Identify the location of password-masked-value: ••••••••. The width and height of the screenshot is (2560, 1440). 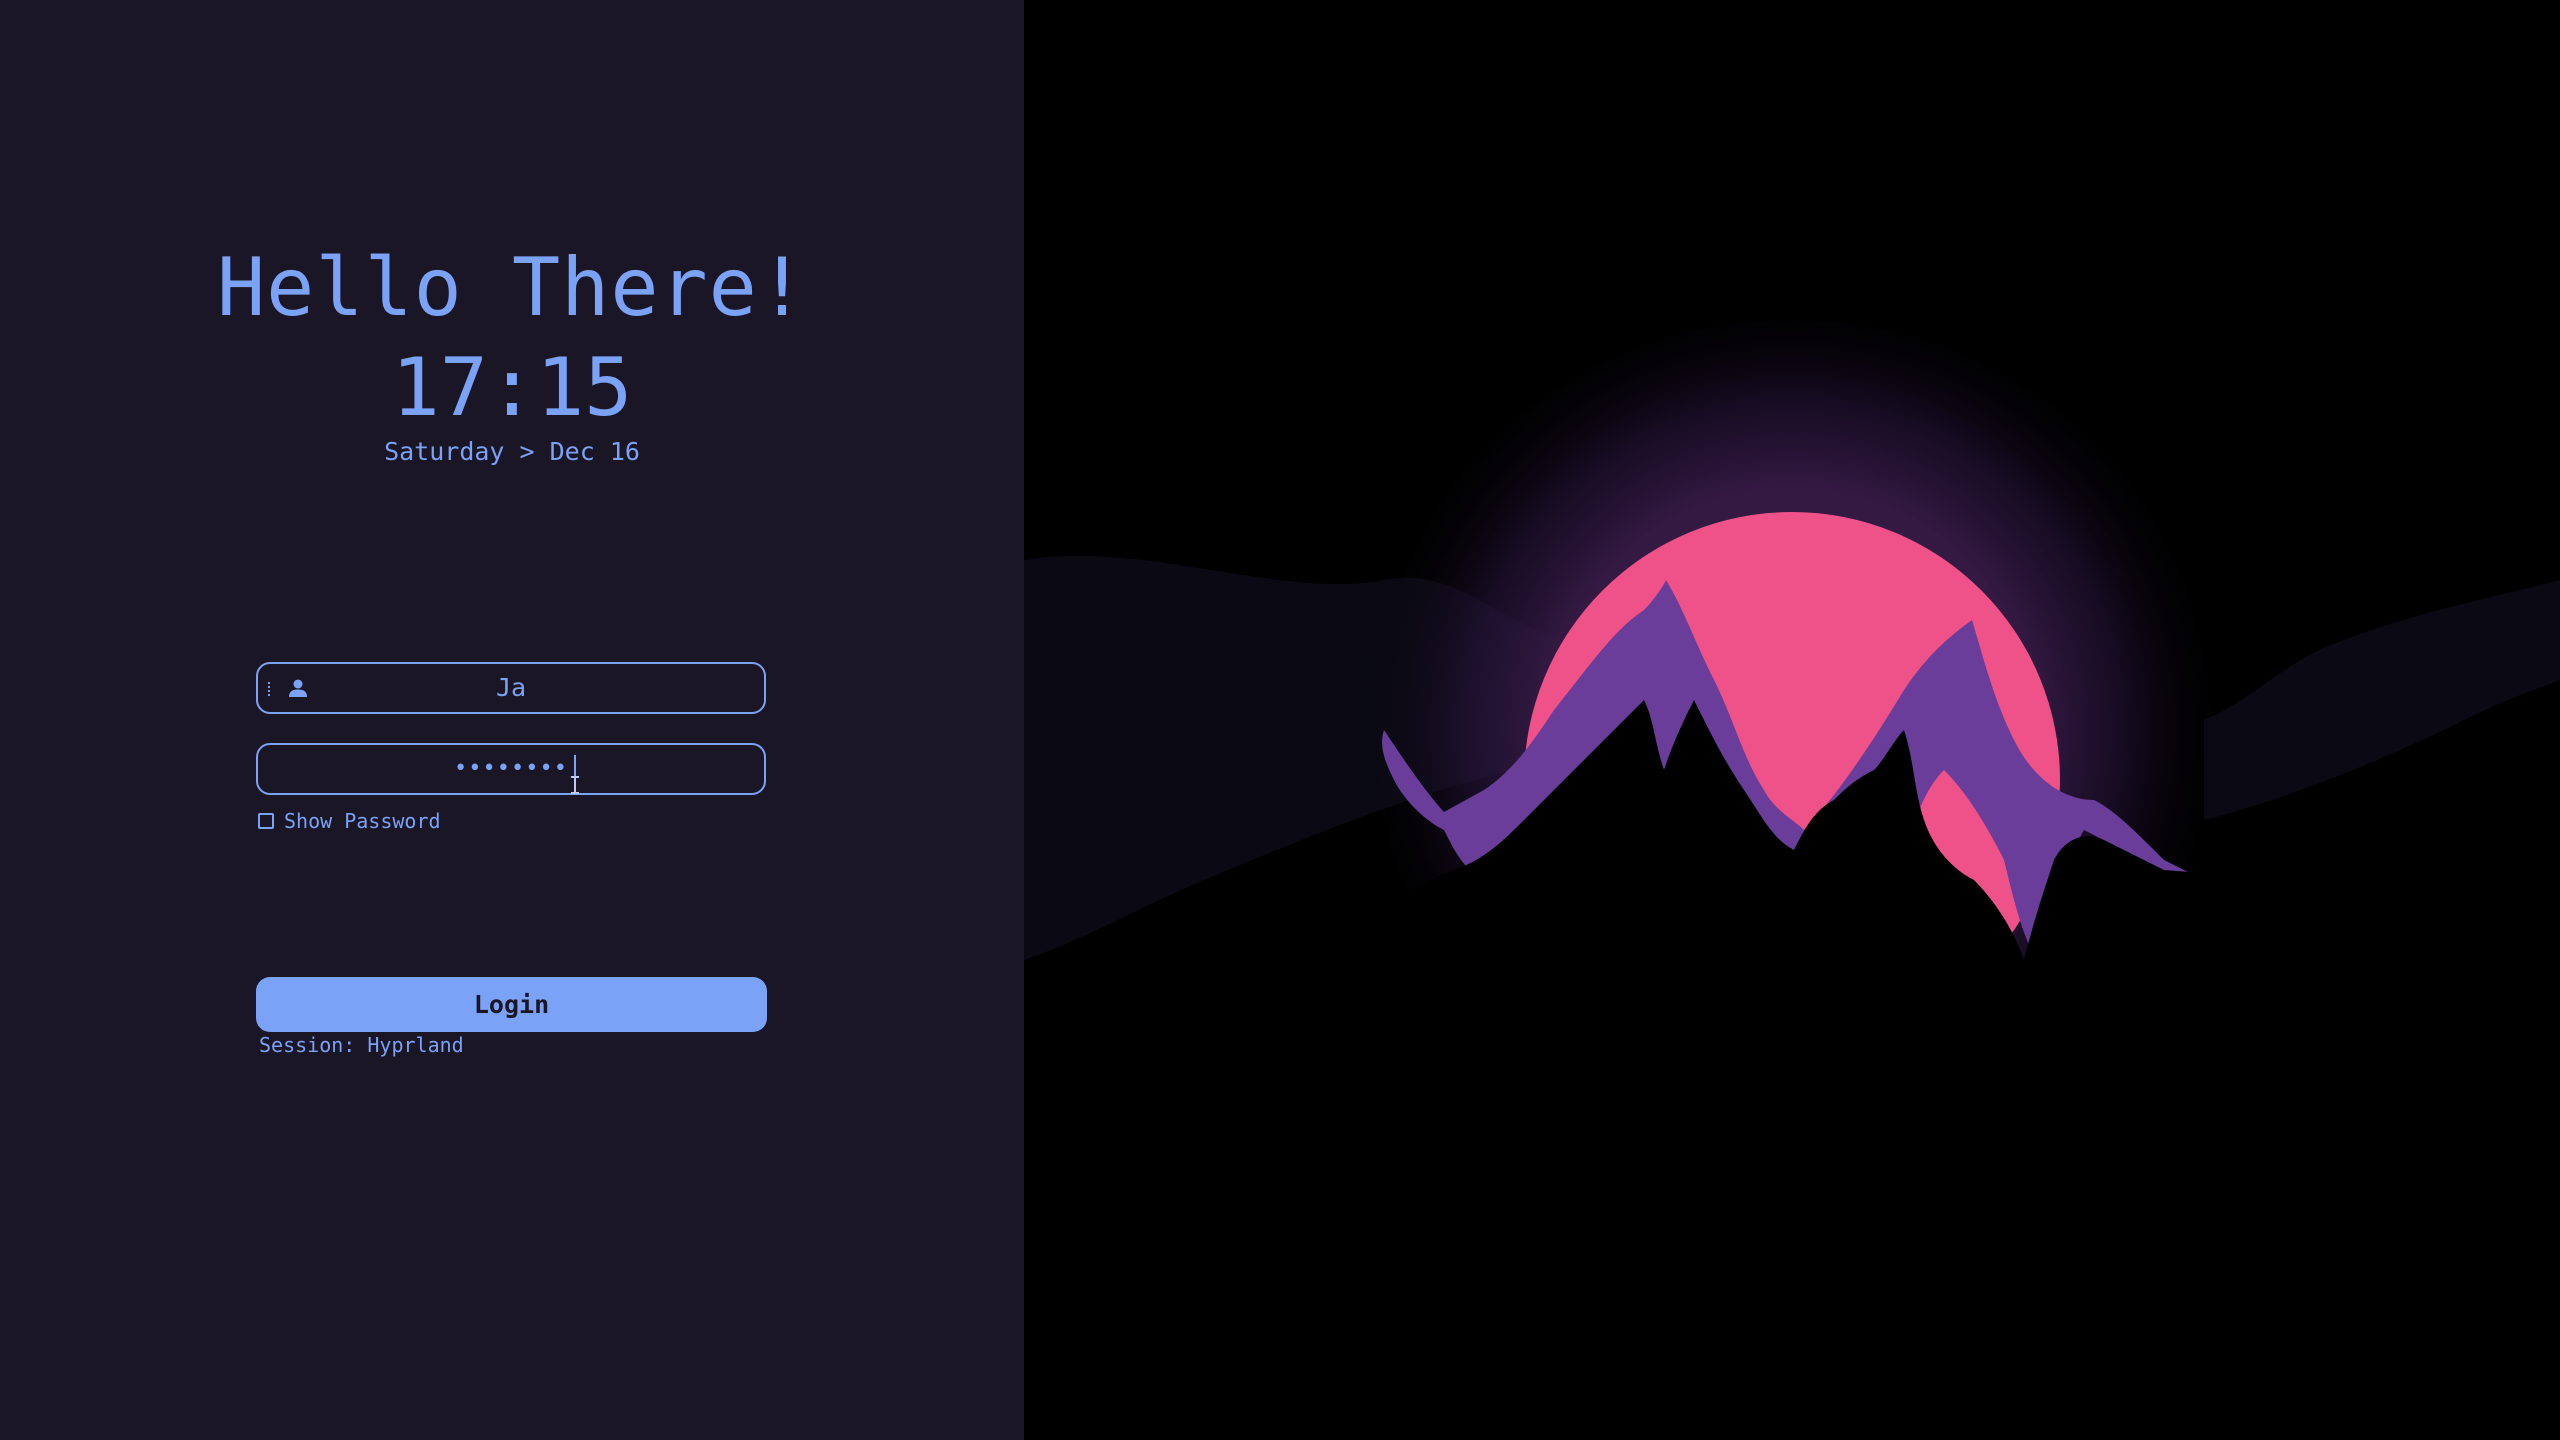
(511, 768).